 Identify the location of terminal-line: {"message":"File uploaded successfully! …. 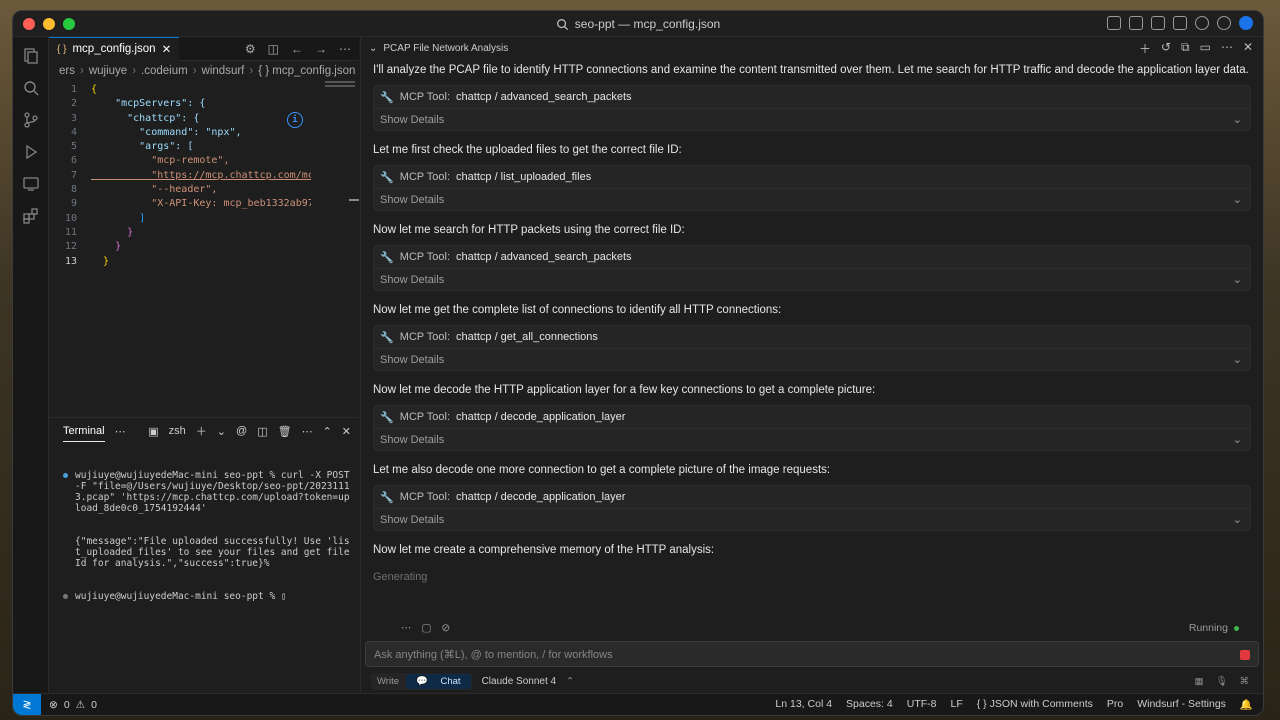
(207, 552).